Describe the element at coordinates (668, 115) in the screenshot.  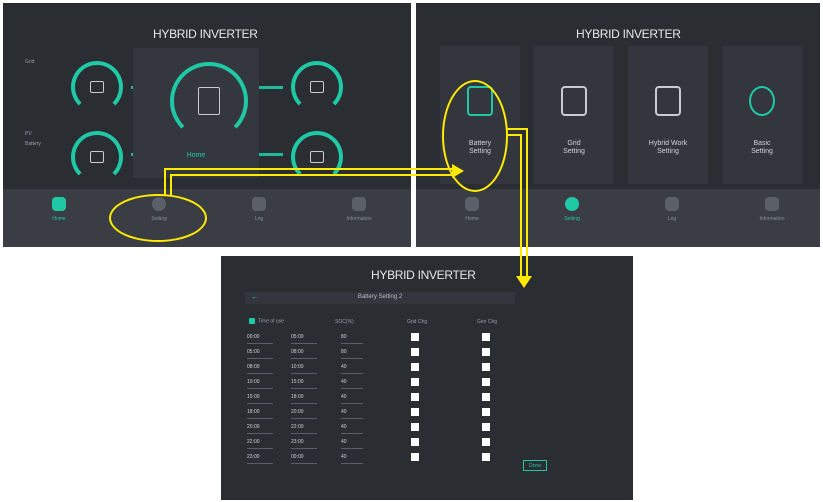
I see `card-hybrid-work-setting: Hybrid Work Setting` at that location.